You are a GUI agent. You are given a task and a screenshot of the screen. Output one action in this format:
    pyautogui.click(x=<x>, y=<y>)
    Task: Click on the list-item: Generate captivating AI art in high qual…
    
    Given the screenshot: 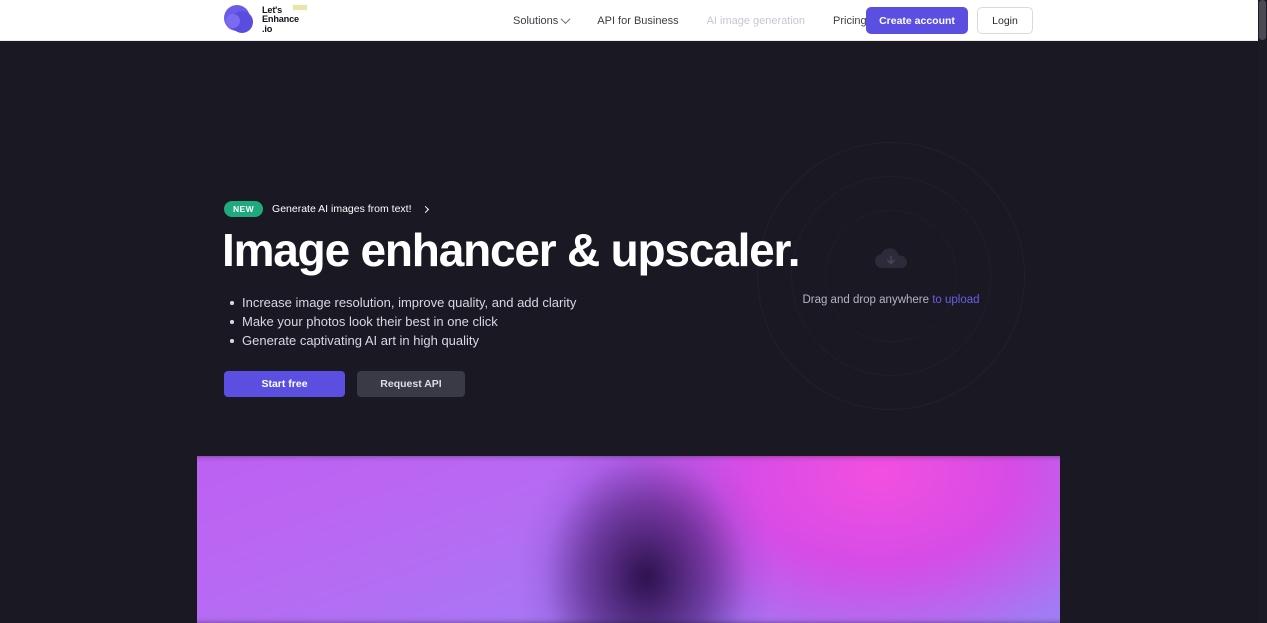 What is the action you would take?
    pyautogui.click(x=402, y=340)
    